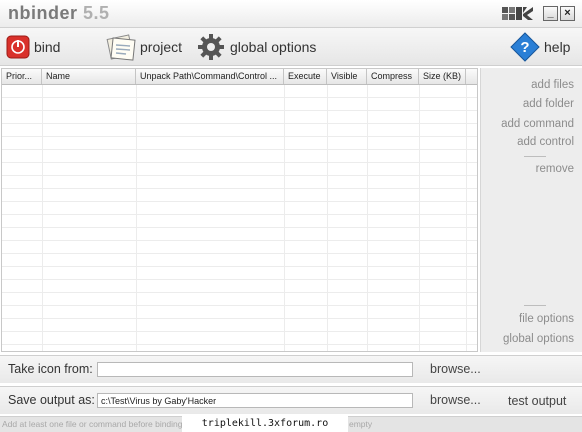  Describe the element at coordinates (538, 339) in the screenshot. I see `global-options-link: global options` at that location.